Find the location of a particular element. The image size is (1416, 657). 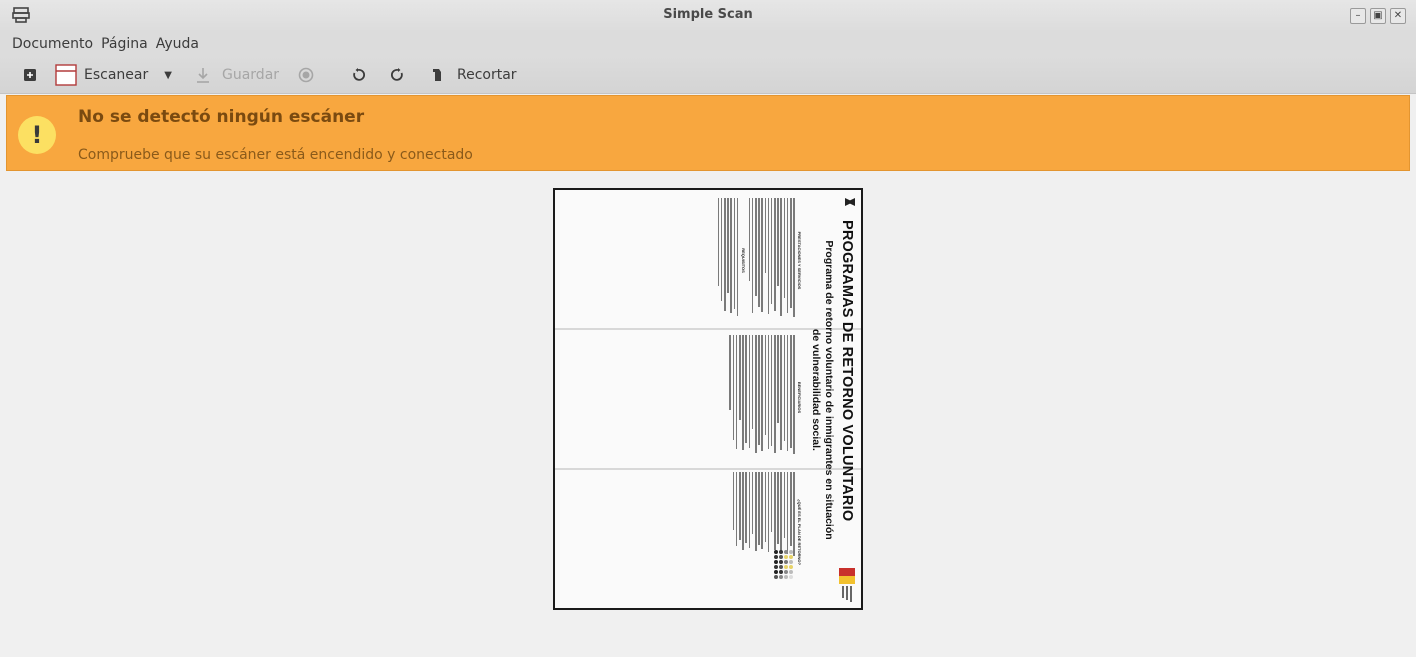

close-icon: ✕ is located at coordinates (1398, 16).